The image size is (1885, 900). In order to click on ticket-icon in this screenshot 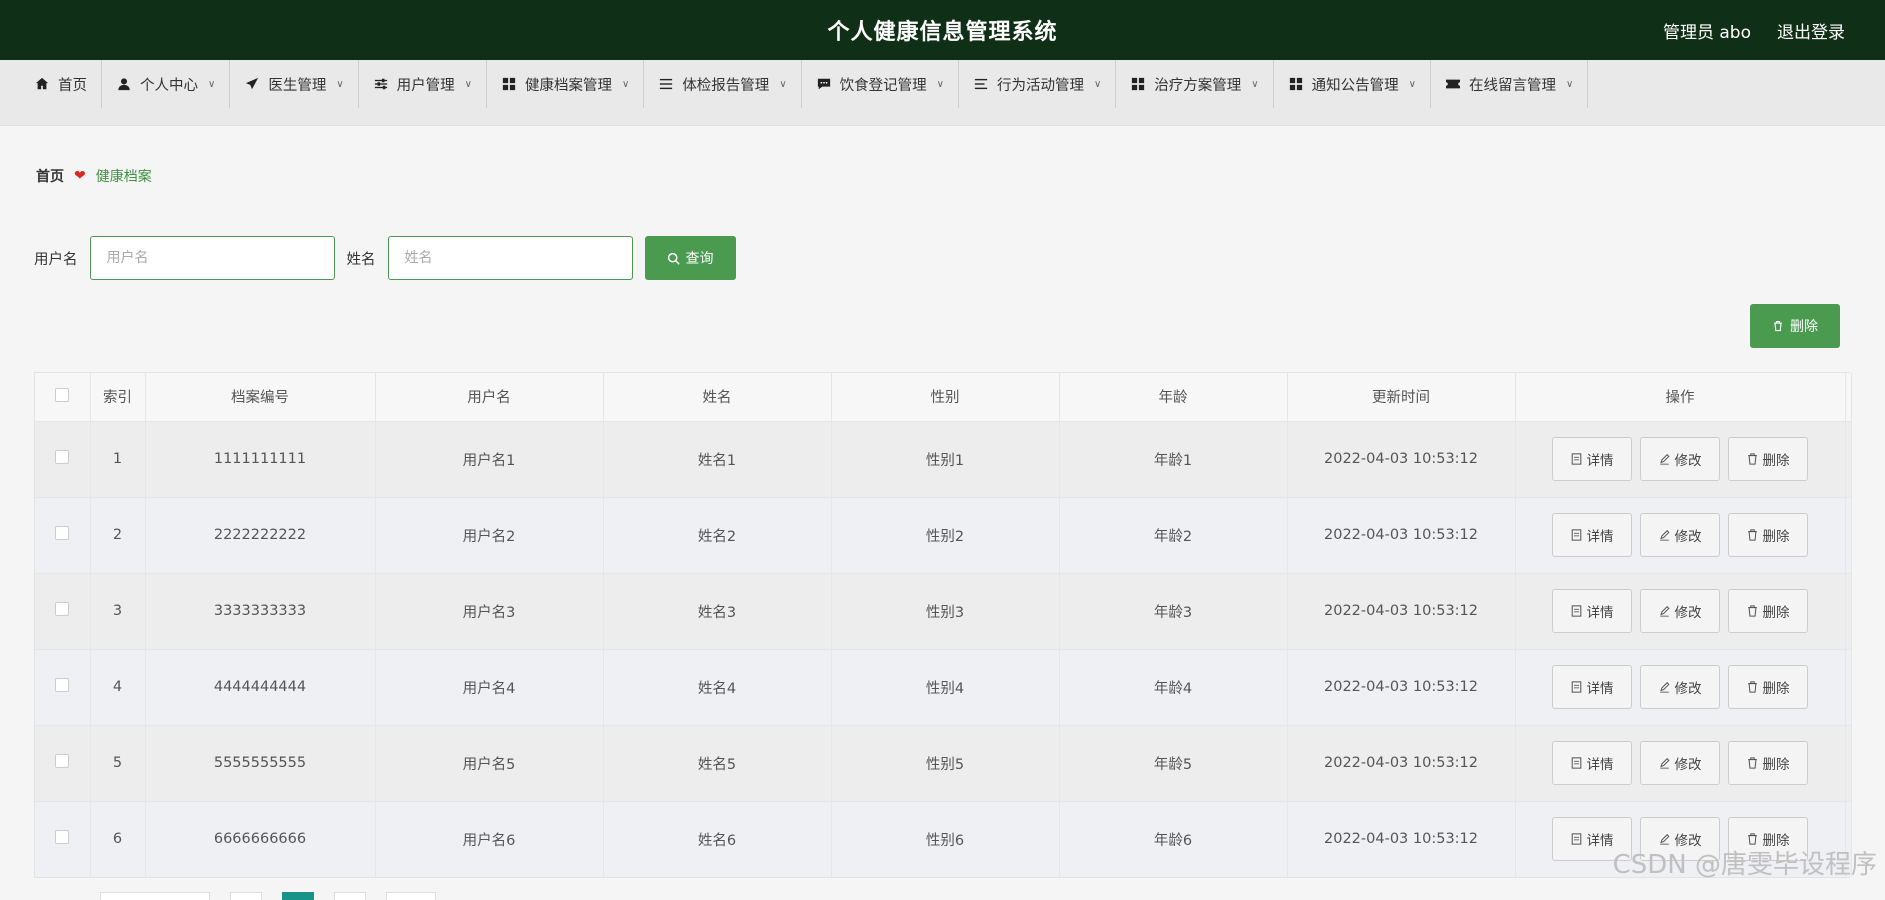, I will do `click(1453, 84)`.